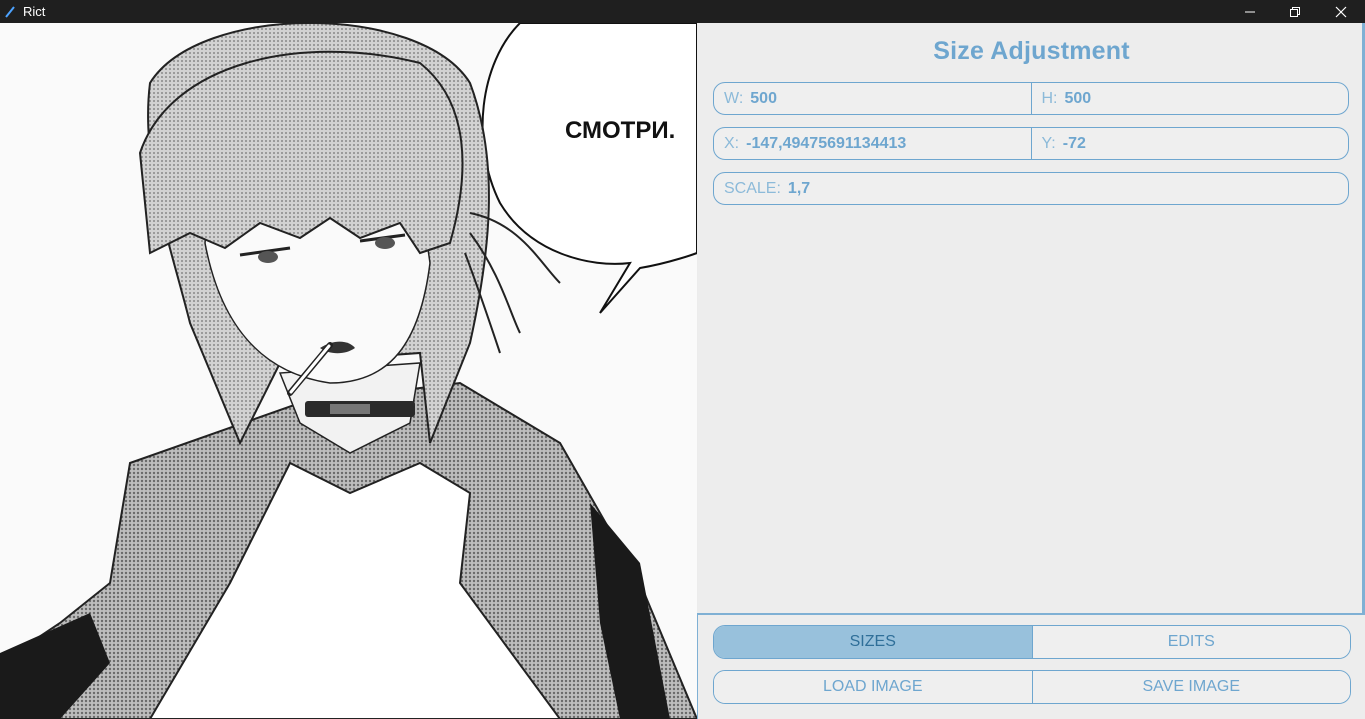 The height and width of the screenshot is (719, 1365). What do you see at coordinates (682, 11) in the screenshot?
I see `title-bar: Rict` at bounding box center [682, 11].